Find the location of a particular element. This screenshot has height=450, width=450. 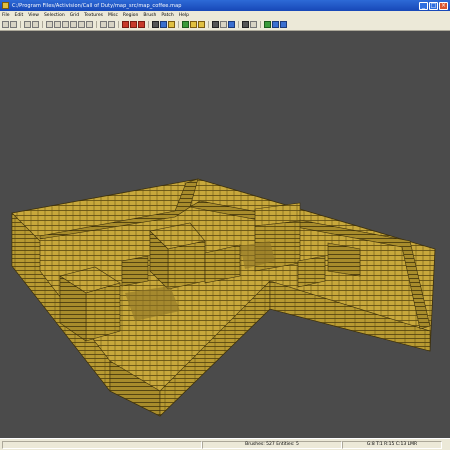

window-controls: _ □ × is located at coordinates (434, 5).